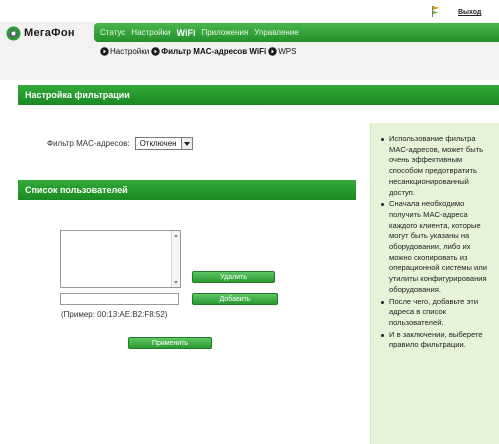  What do you see at coordinates (233, 277) in the screenshot?
I see `delete-button: Удалить` at bounding box center [233, 277].